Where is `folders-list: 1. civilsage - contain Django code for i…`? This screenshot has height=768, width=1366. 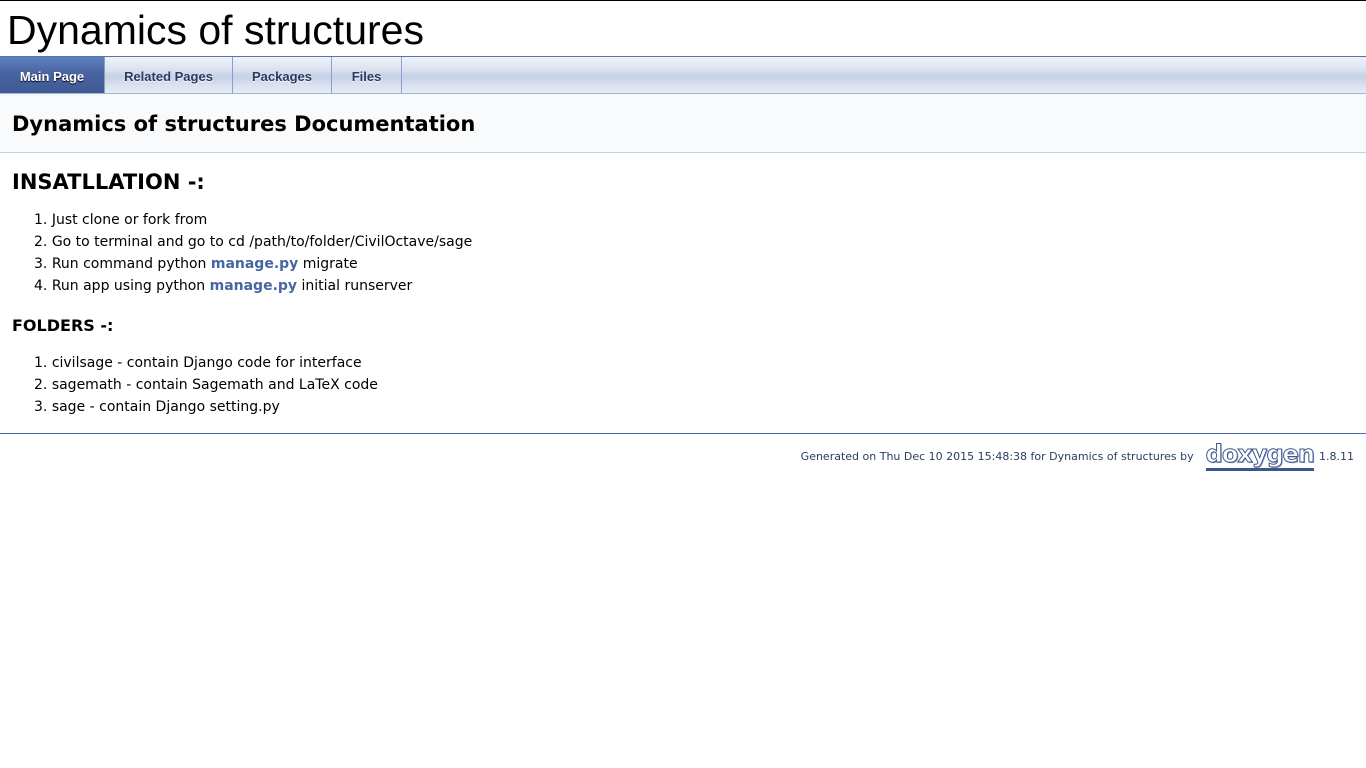 folders-list: 1. civilsage - contain Django code for i… is located at coordinates (206, 385).